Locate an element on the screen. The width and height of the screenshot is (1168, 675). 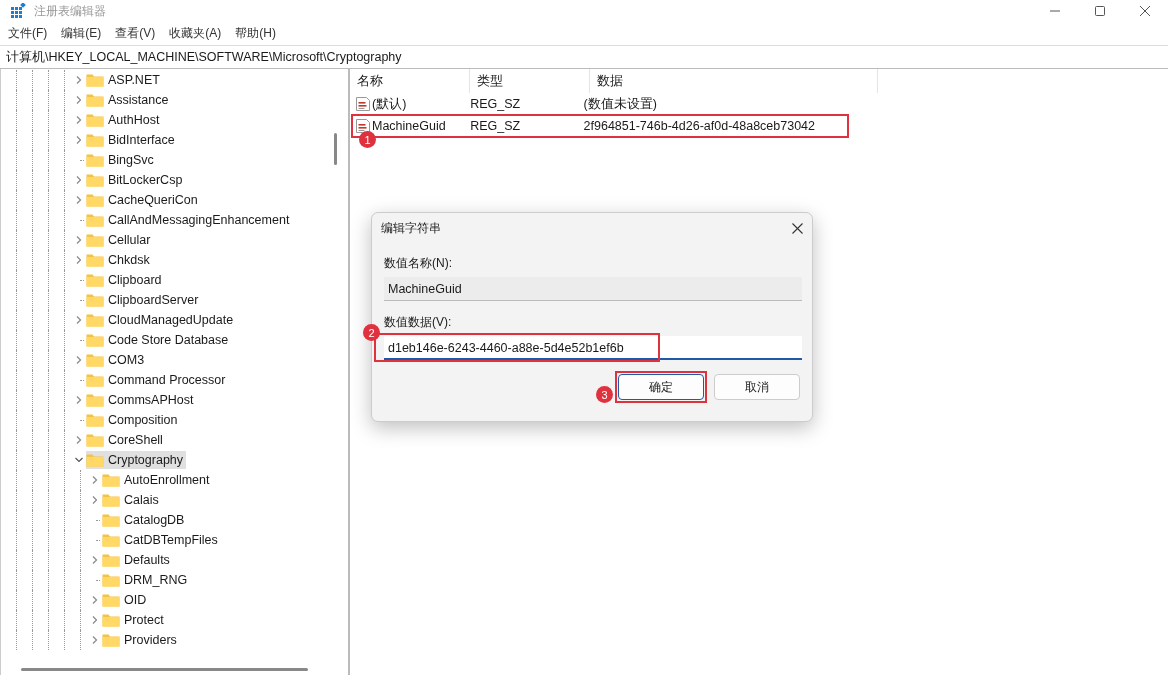
menu-item: 帮助(H) is located at coordinates (255, 33).